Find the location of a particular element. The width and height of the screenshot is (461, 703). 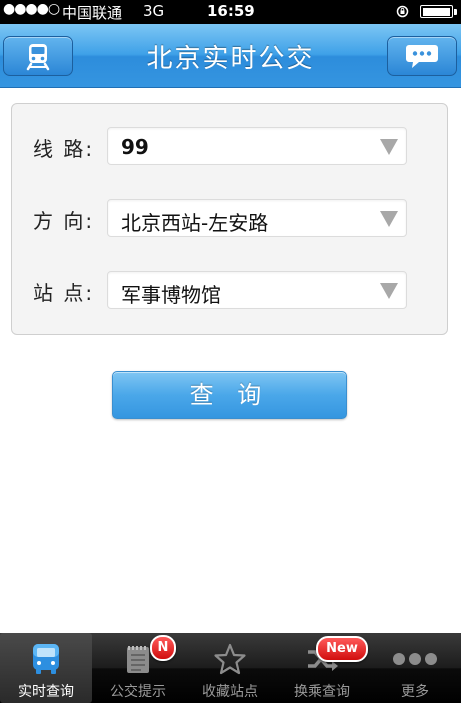

route-row: 线 路: 99 is located at coordinates (230, 146).